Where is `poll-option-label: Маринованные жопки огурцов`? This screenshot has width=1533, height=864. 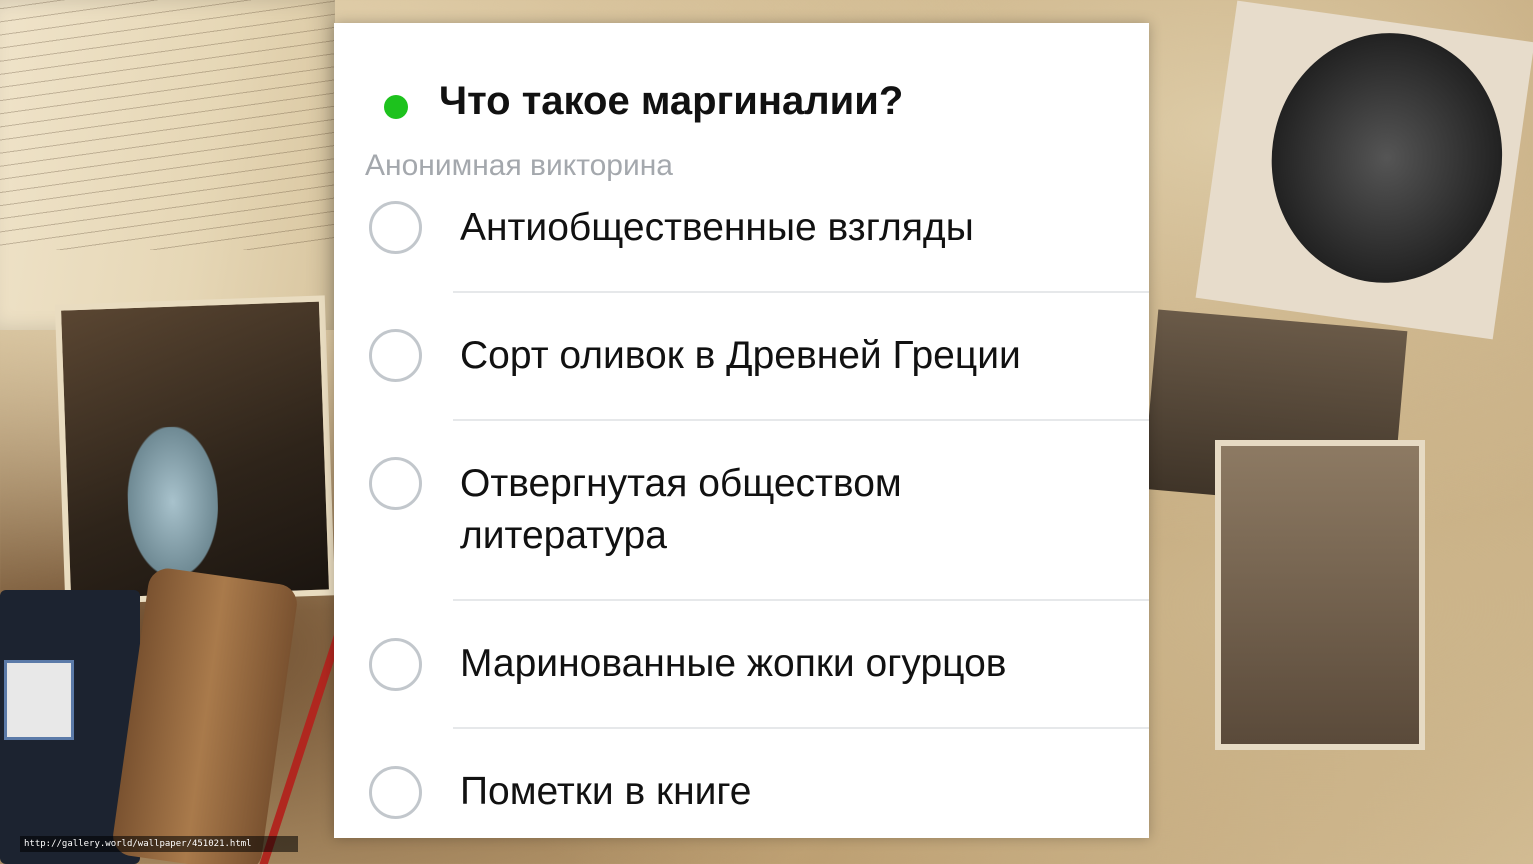 poll-option-label: Маринованные жопки огурцов is located at coordinates (733, 663).